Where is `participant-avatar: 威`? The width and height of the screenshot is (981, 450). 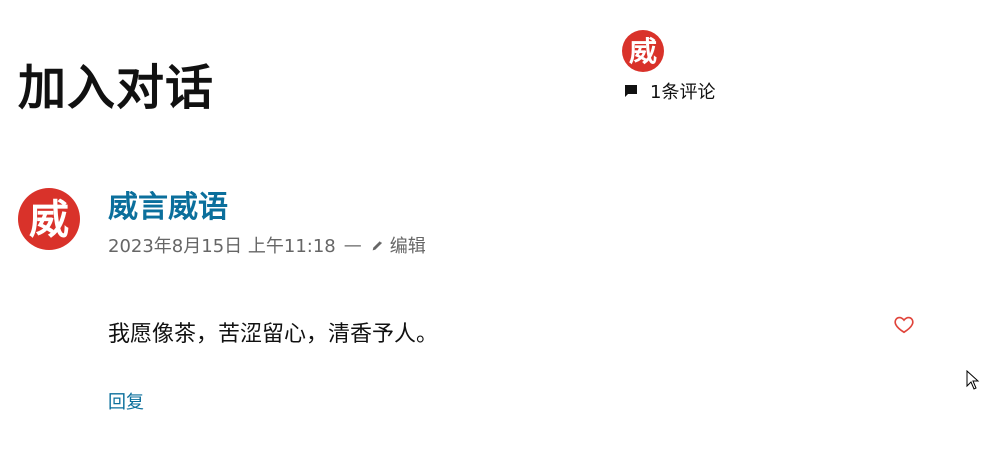
participant-avatar: 威 is located at coordinates (643, 51).